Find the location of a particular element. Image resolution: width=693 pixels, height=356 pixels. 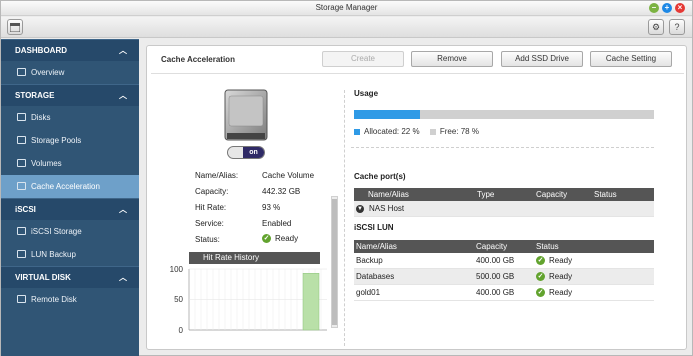

create-button: Create is located at coordinates (363, 59).